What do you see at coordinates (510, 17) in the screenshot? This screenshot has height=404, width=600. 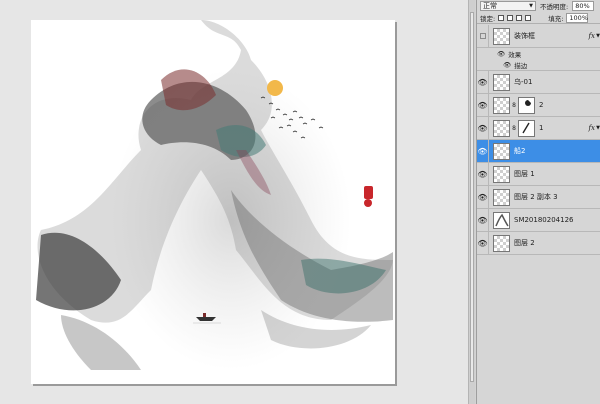 I see `lock-pixels-icon` at bounding box center [510, 17].